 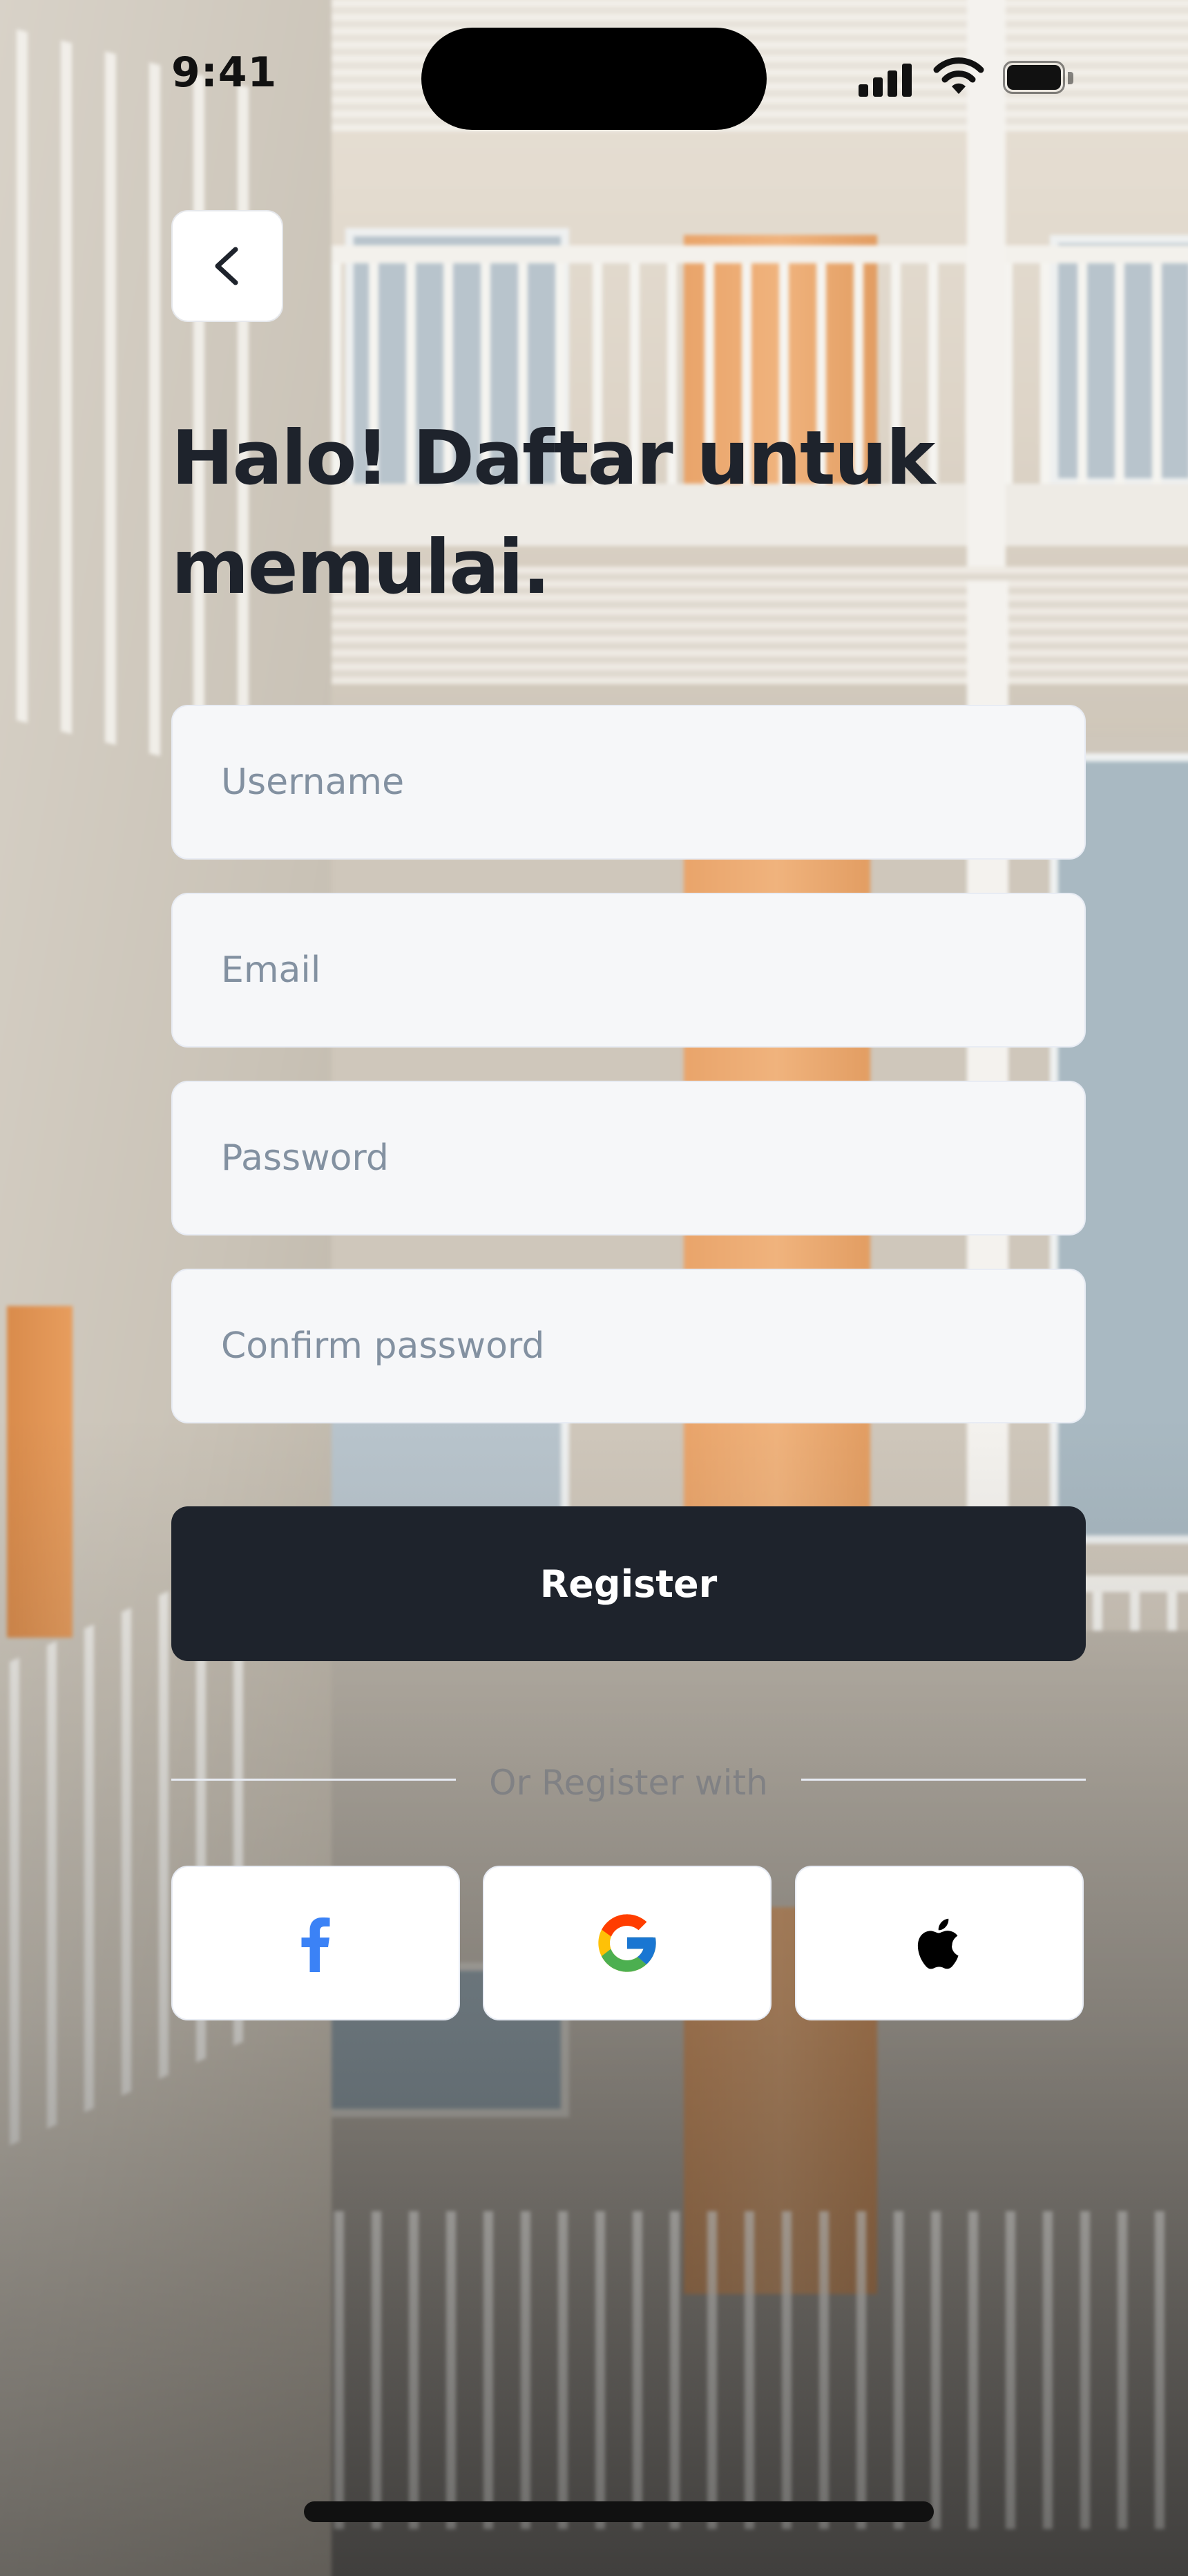 What do you see at coordinates (224, 72) in the screenshot?
I see `status-time: 9:41` at bounding box center [224, 72].